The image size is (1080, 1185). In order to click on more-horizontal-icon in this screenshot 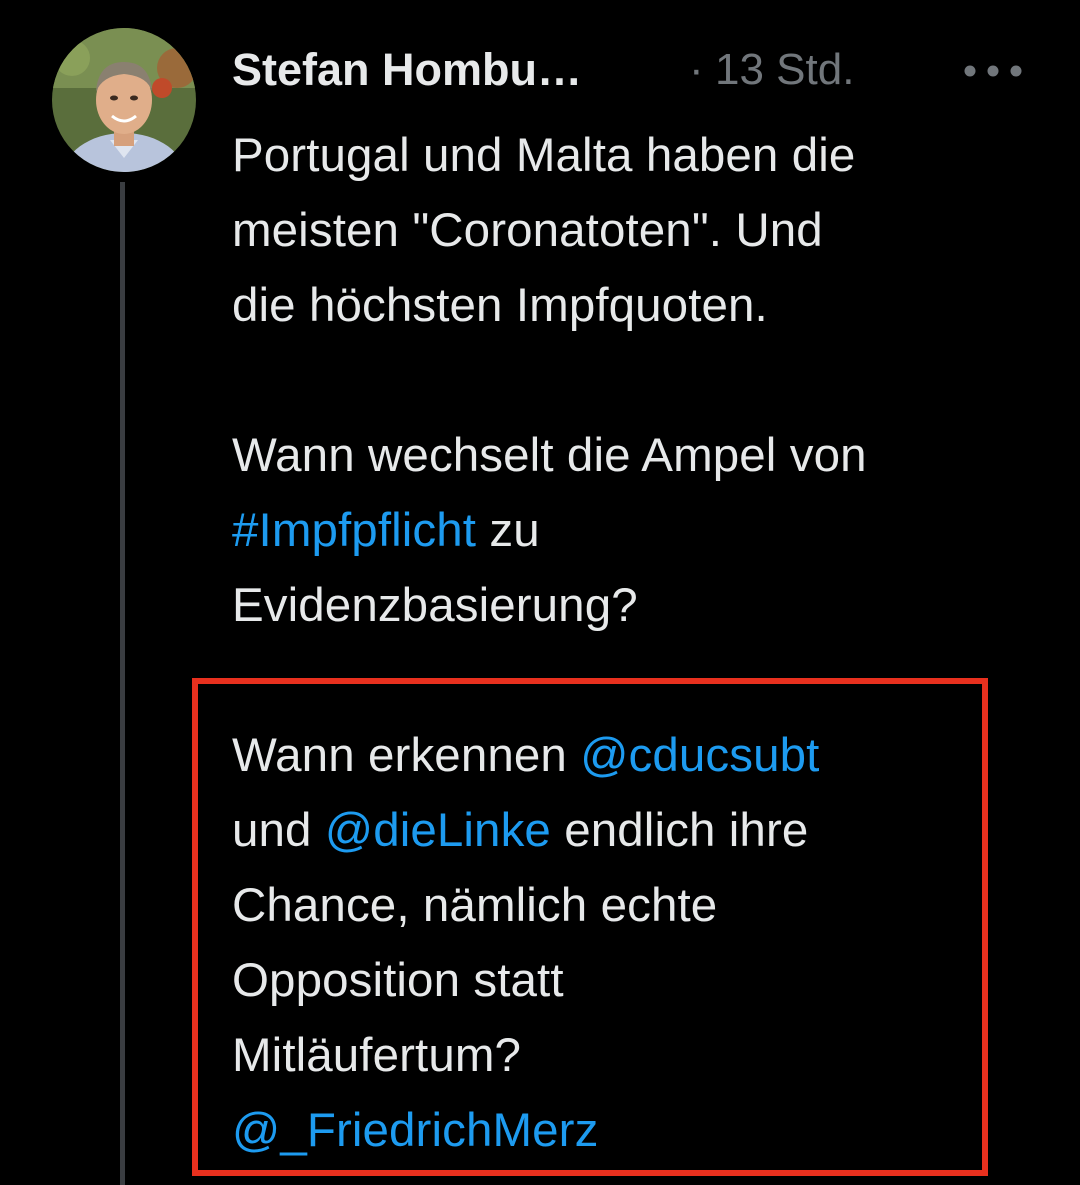, I will do `click(993, 71)`.